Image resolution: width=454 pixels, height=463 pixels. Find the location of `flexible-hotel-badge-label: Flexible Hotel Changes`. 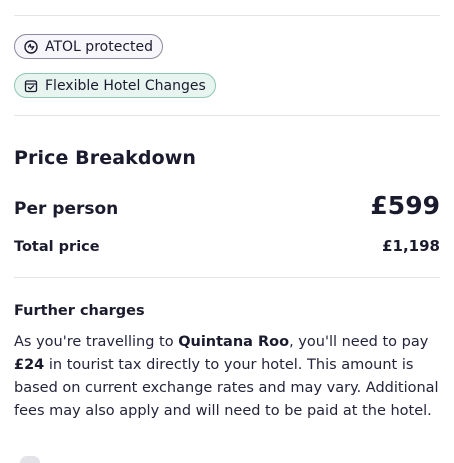

flexible-hotel-badge-label: Flexible Hotel Changes is located at coordinates (125, 85).